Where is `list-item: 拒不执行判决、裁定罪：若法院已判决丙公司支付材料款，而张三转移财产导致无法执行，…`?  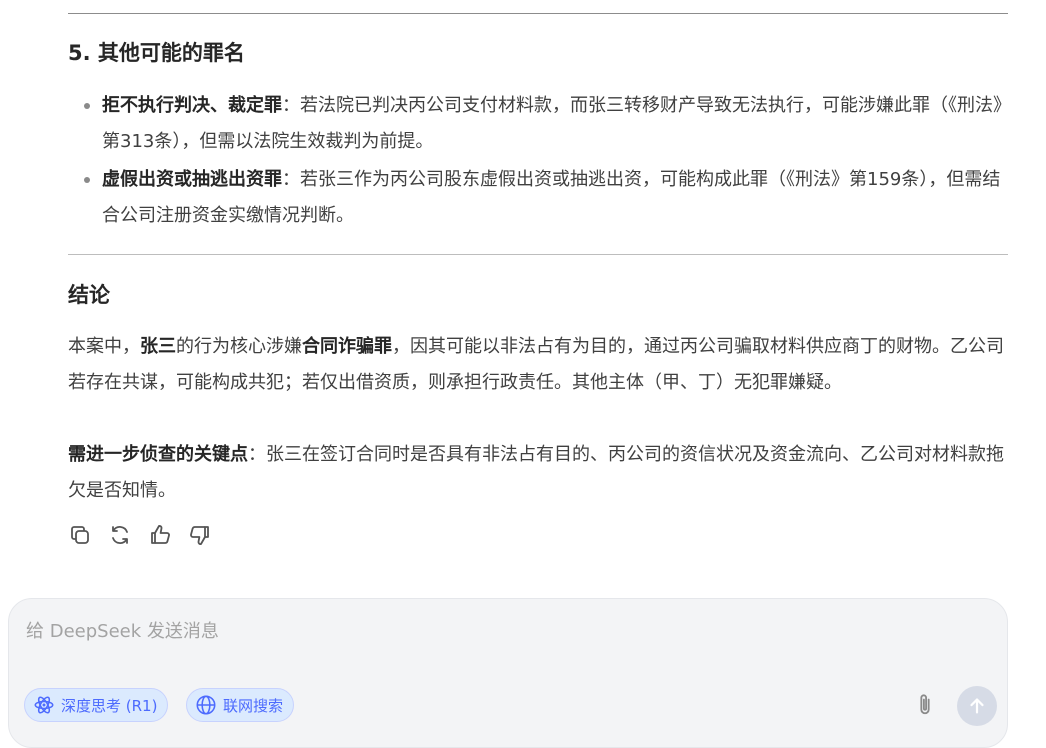 list-item: 拒不执行判决、裁定罪：若法院已判决丙公司支付材料款，而张三转移财产导致无法执行，… is located at coordinates (538, 124).